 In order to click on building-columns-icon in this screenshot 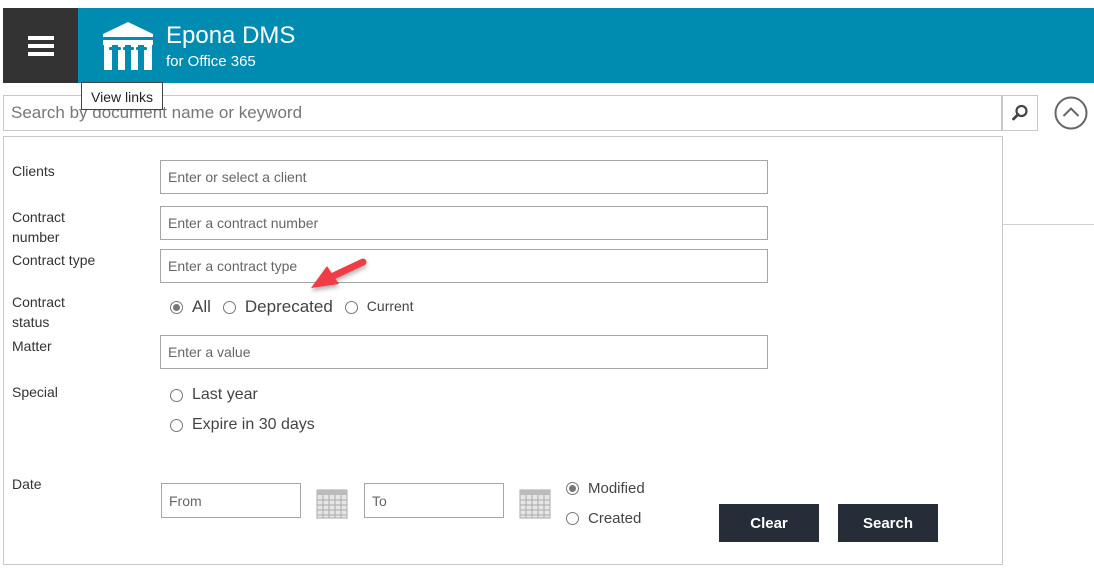, I will do `click(128, 46)`.